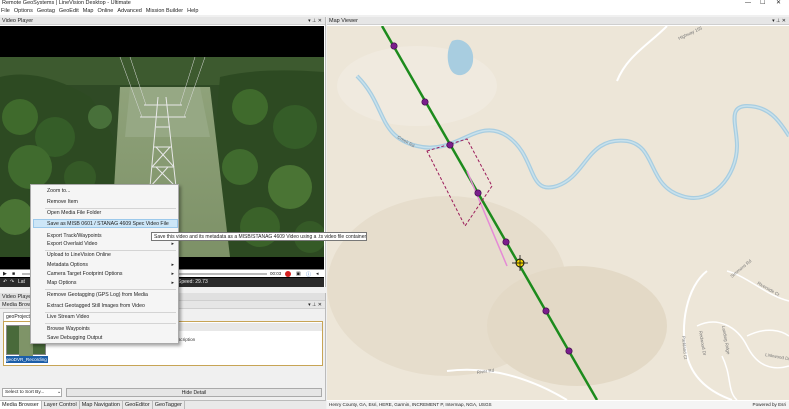  I want to click on maximize-button: ☐, so click(762, 3).